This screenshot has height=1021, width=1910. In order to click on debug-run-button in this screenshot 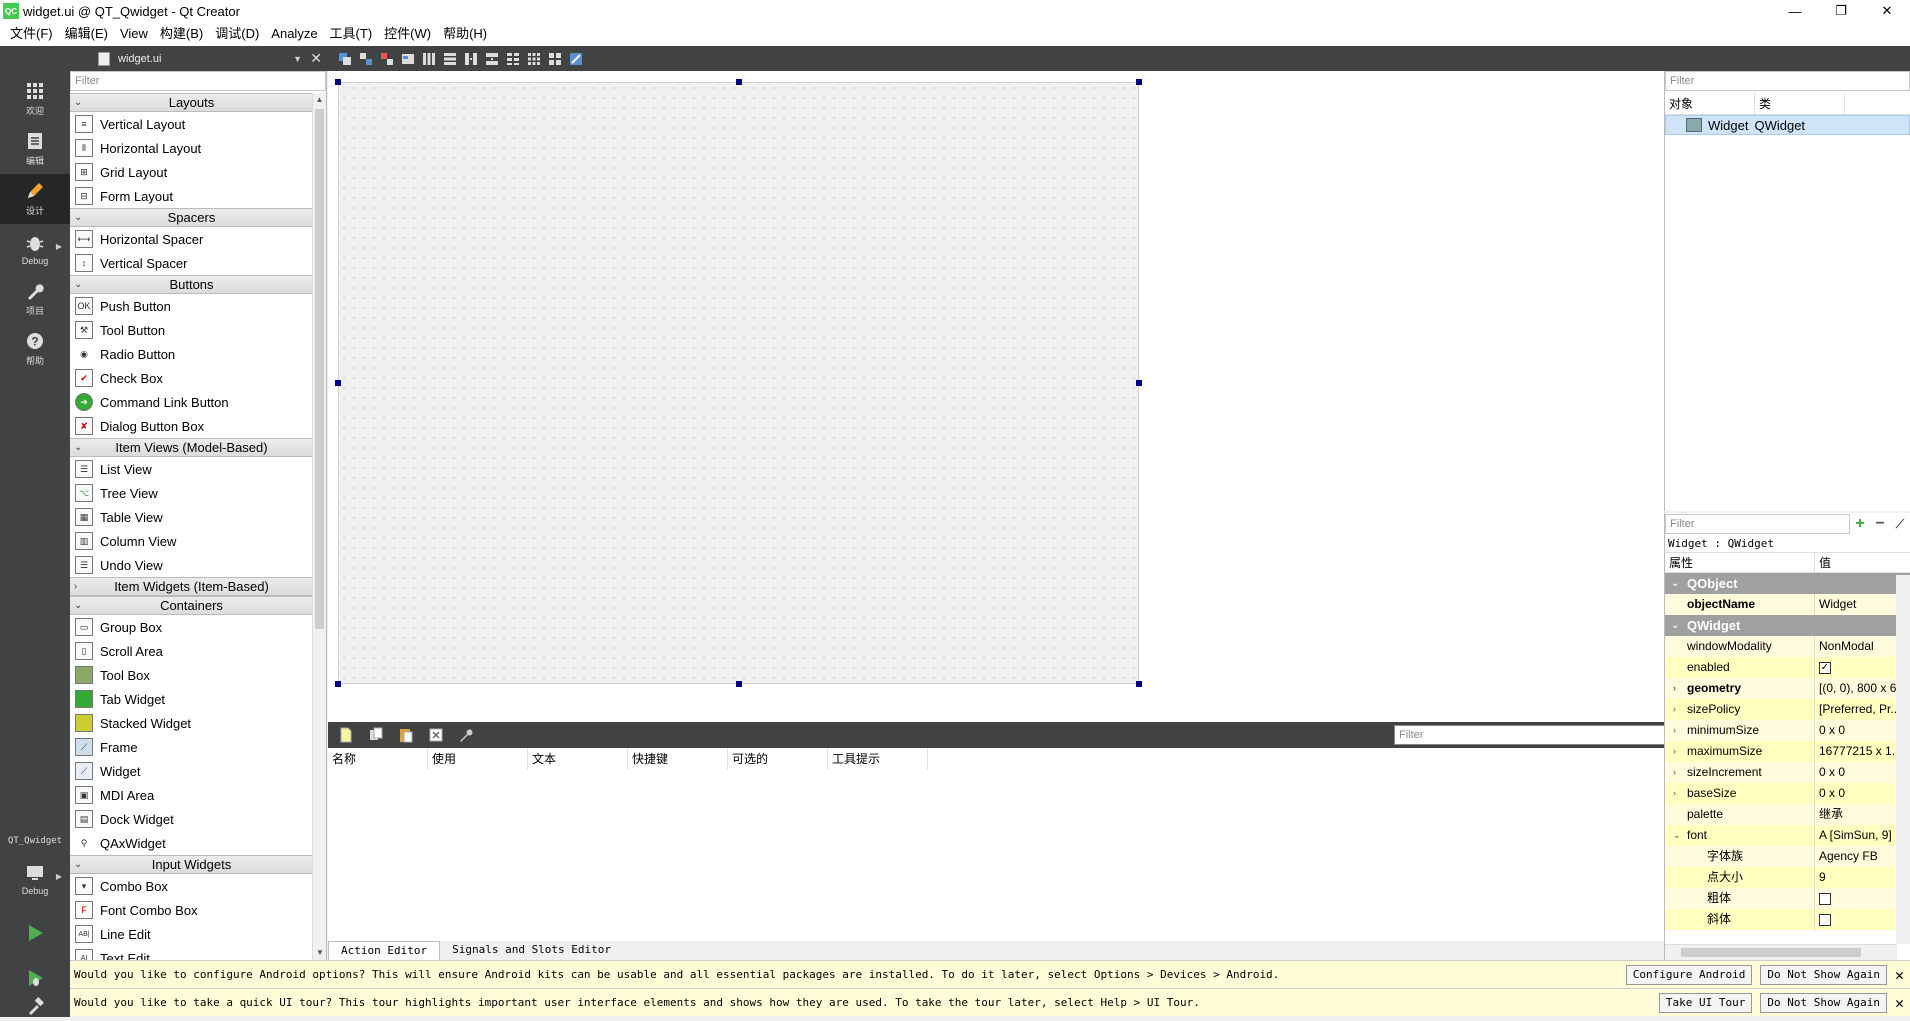, I will do `click(35, 979)`.